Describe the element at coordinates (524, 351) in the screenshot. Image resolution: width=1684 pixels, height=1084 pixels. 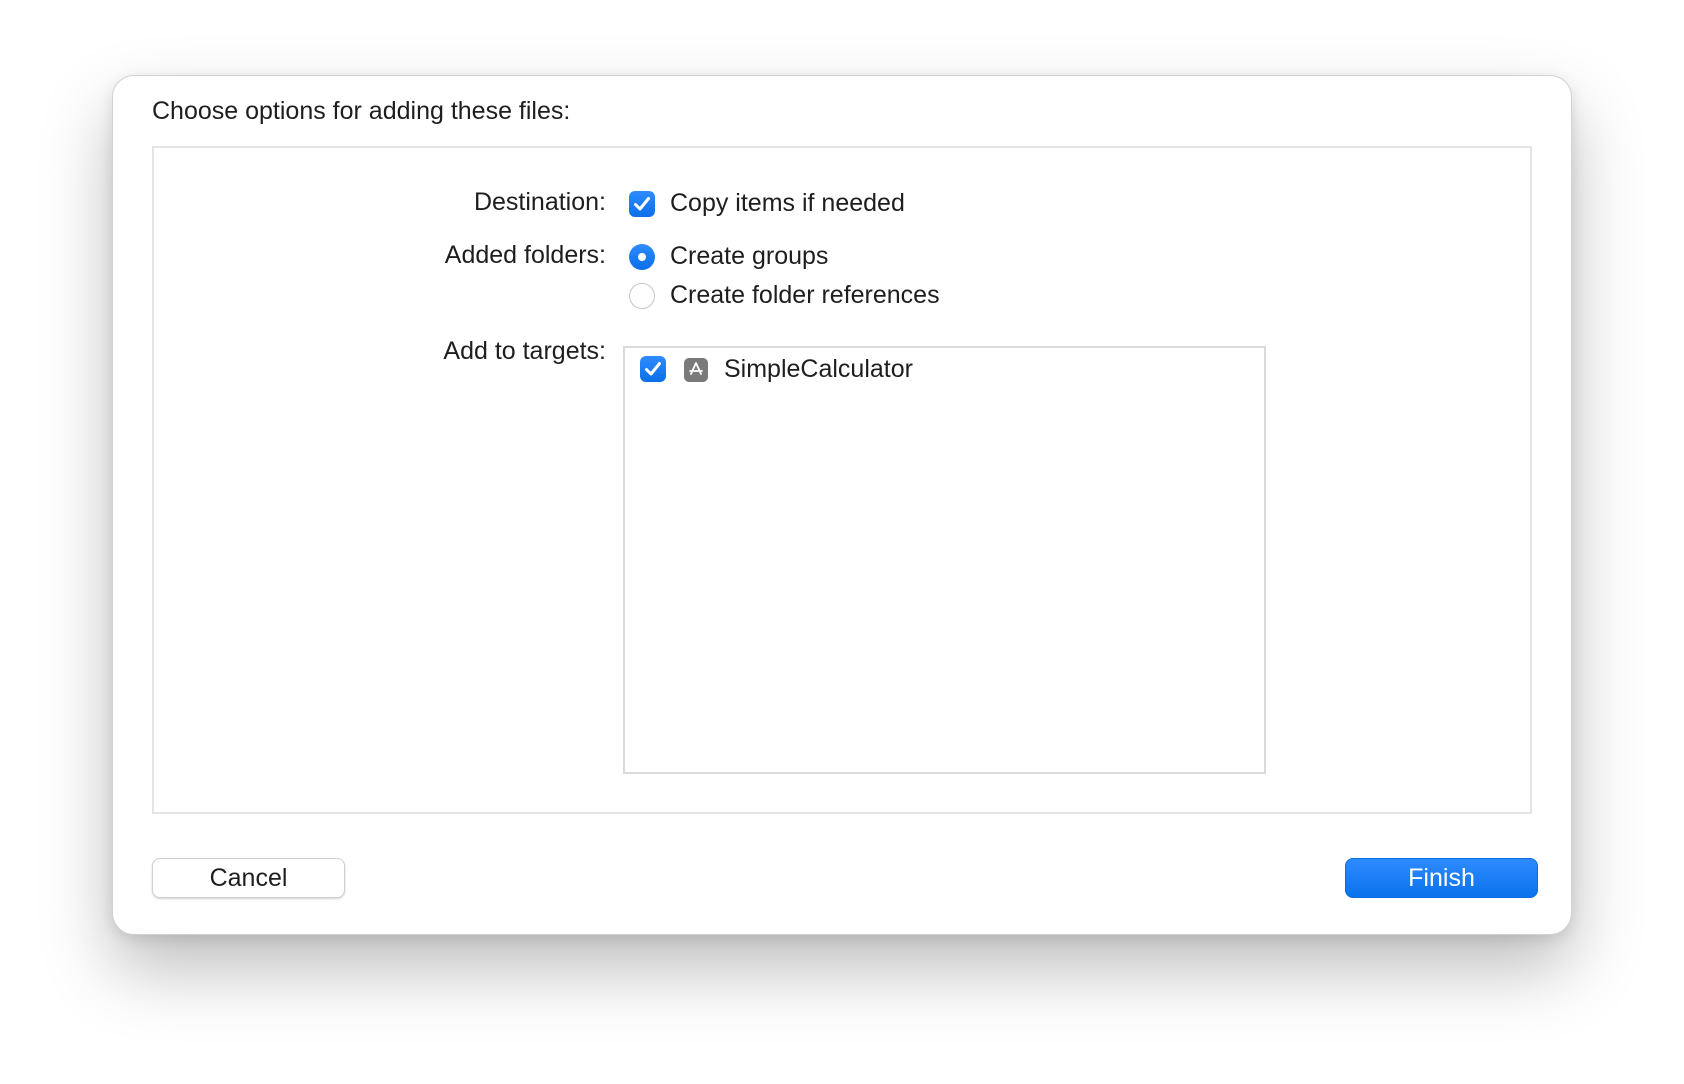
I see `add-to-targets-label: Add to targets:` at that location.